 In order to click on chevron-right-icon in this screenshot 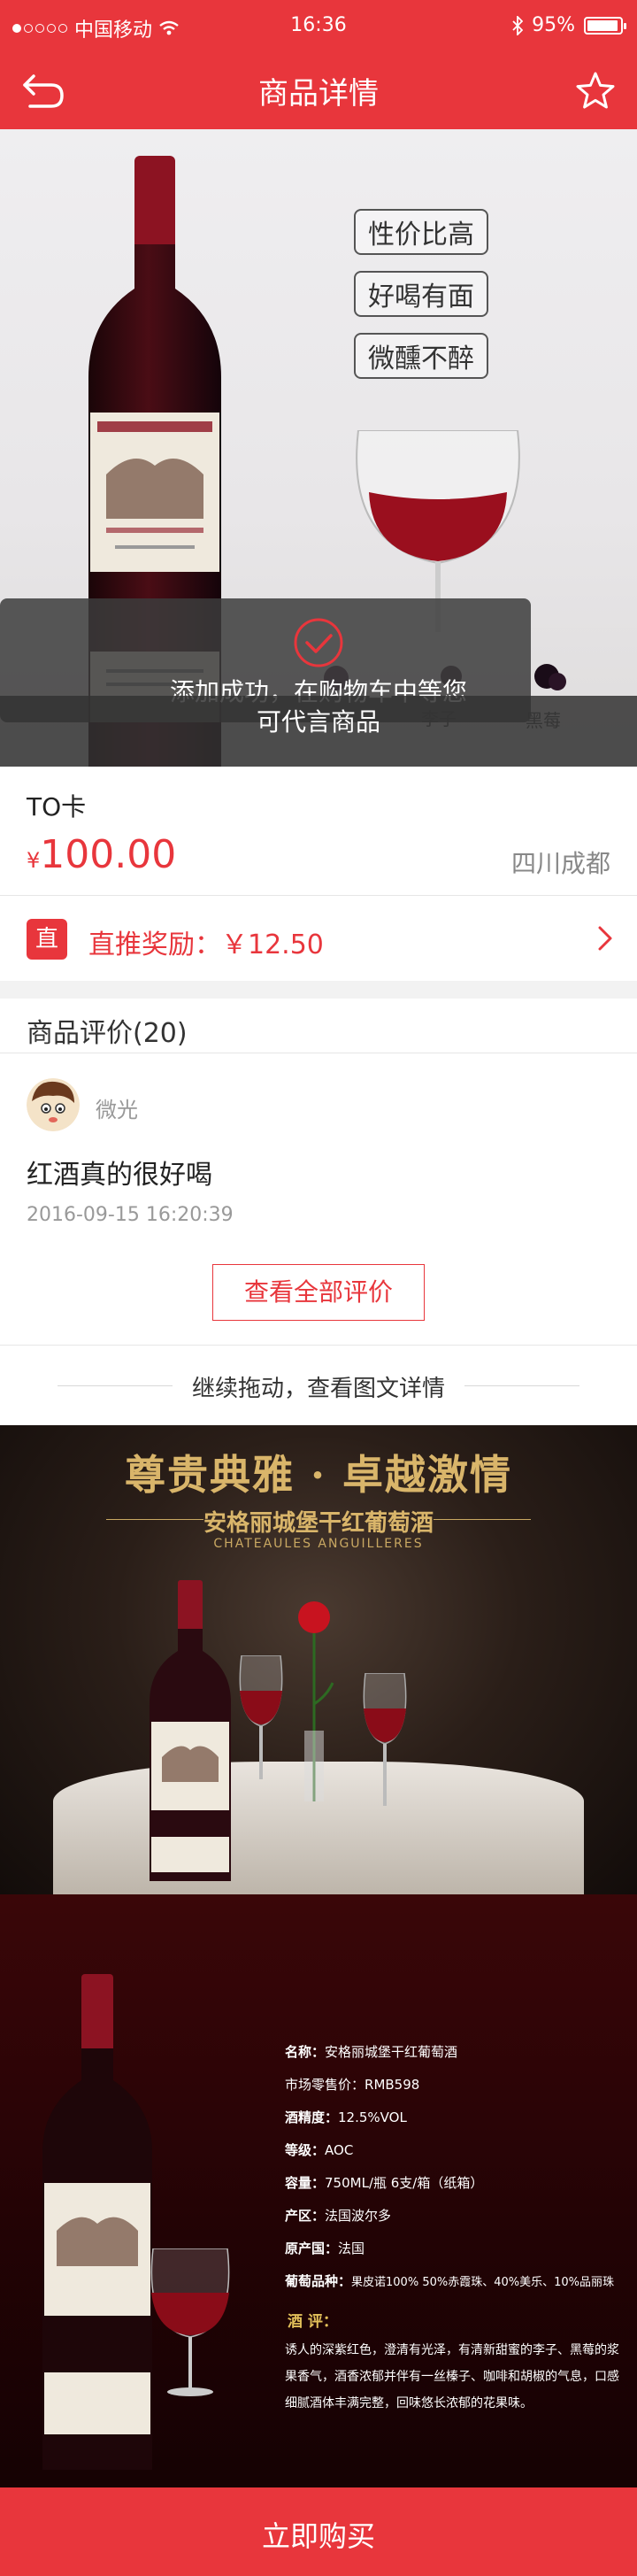, I will do `click(605, 938)`.